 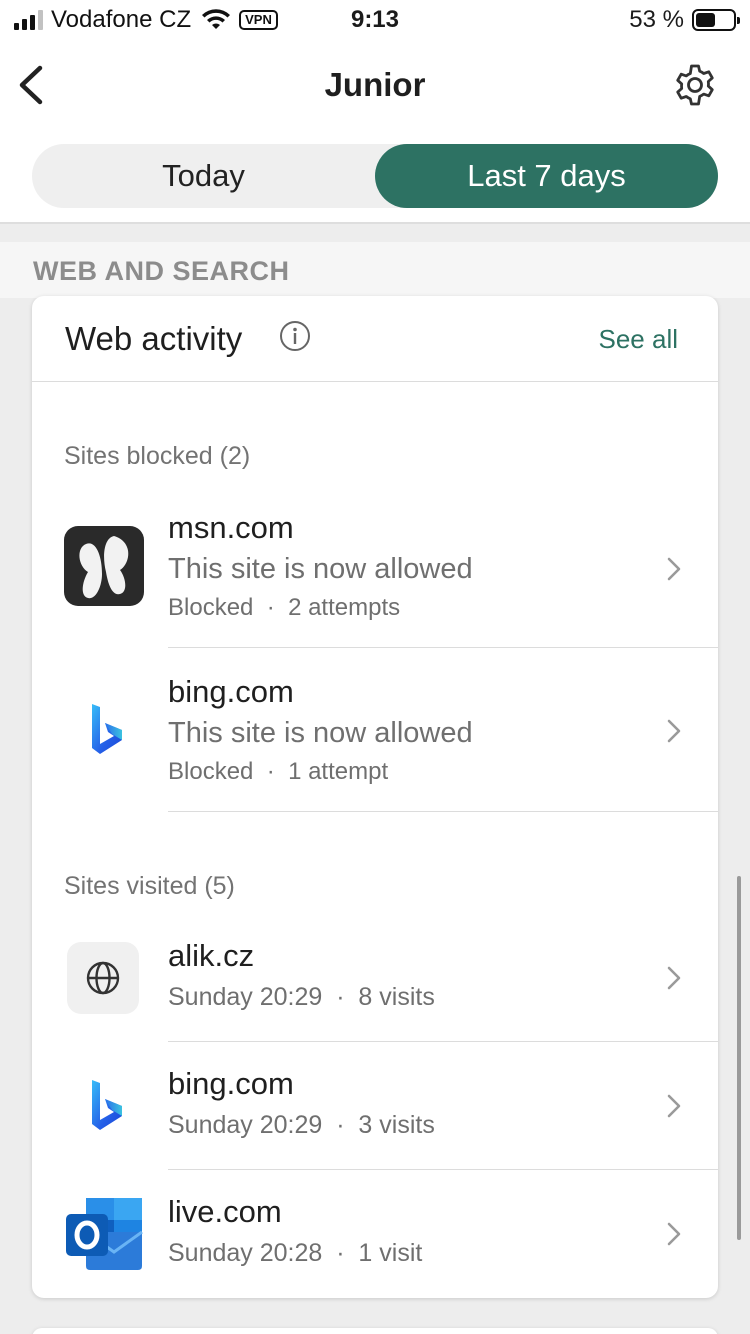 I want to click on tab-today: Today, so click(x=203, y=176).